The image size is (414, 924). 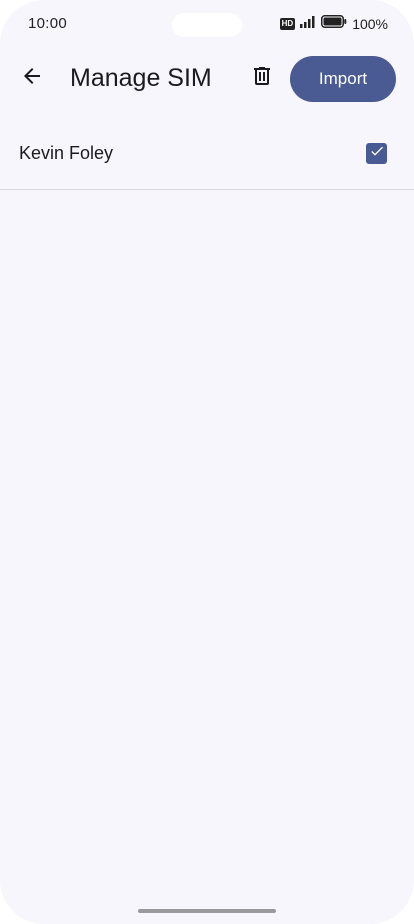 I want to click on status-bar: 10:00 HD 100%, so click(x=207, y=25).